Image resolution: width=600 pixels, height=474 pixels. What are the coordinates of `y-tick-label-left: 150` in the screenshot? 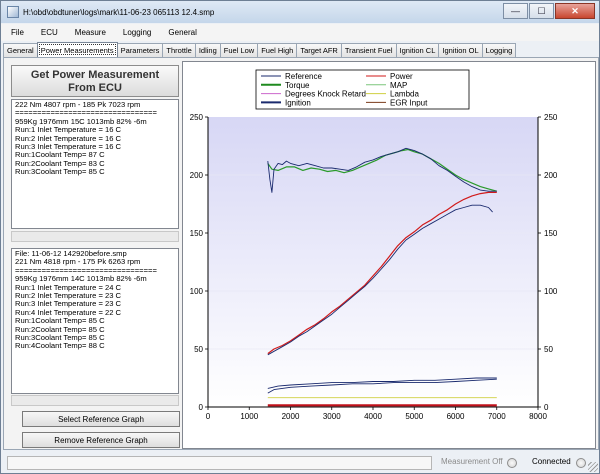 It's located at (197, 233).